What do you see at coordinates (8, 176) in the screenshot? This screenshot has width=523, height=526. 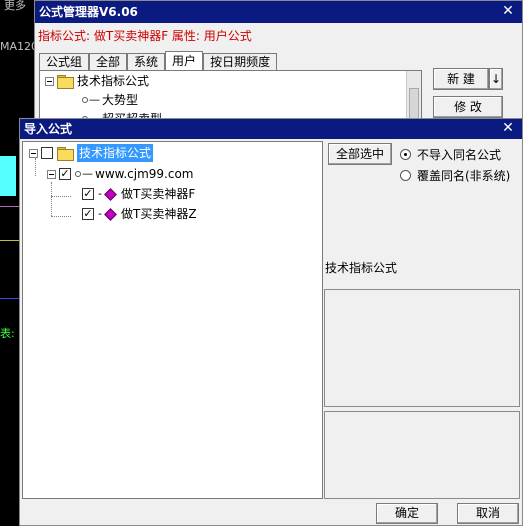 I see `chart-bar` at bounding box center [8, 176].